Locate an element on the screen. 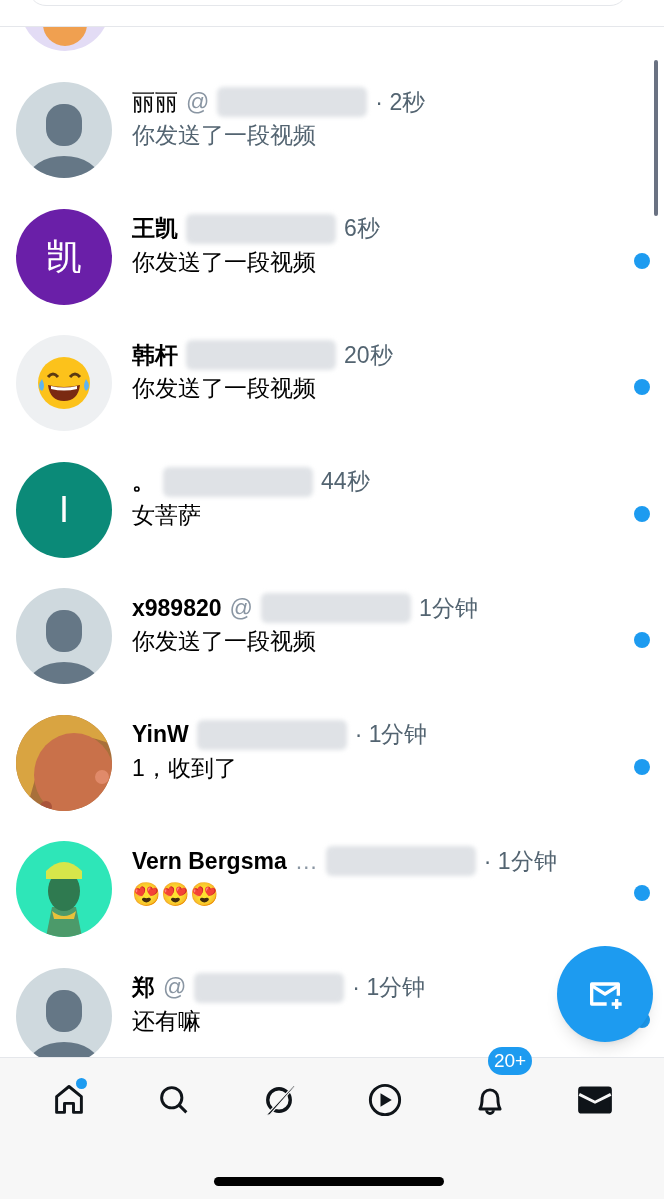 The image size is (664, 1199). contact-name: x989820 is located at coordinates (177, 608).